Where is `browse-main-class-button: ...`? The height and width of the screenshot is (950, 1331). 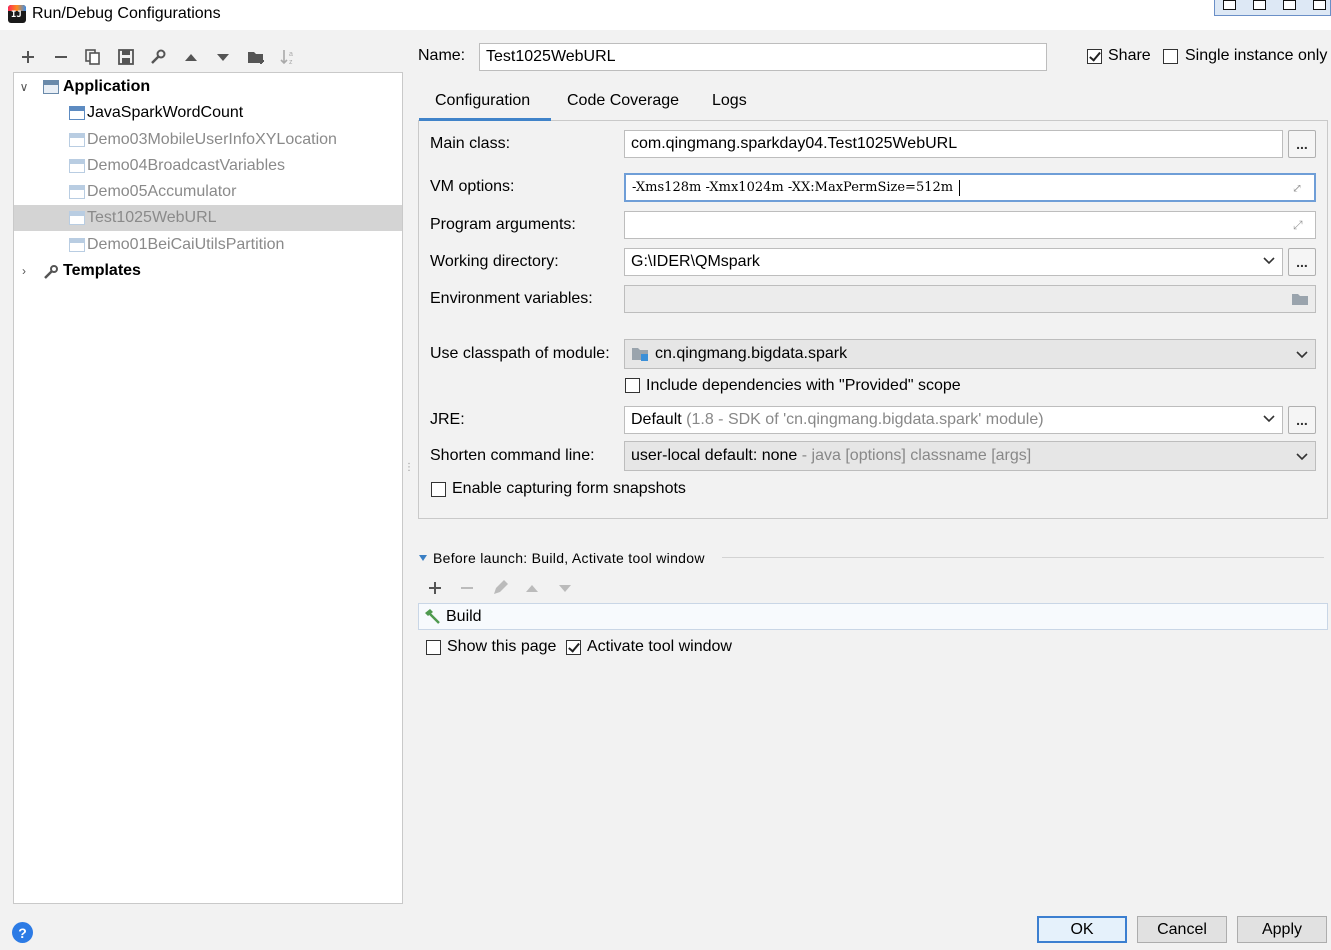
browse-main-class-button: ... is located at coordinates (1302, 144).